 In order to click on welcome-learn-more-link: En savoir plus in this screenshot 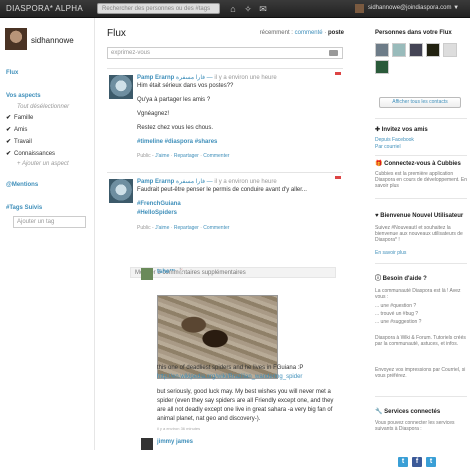, I will do `click(421, 253)`.